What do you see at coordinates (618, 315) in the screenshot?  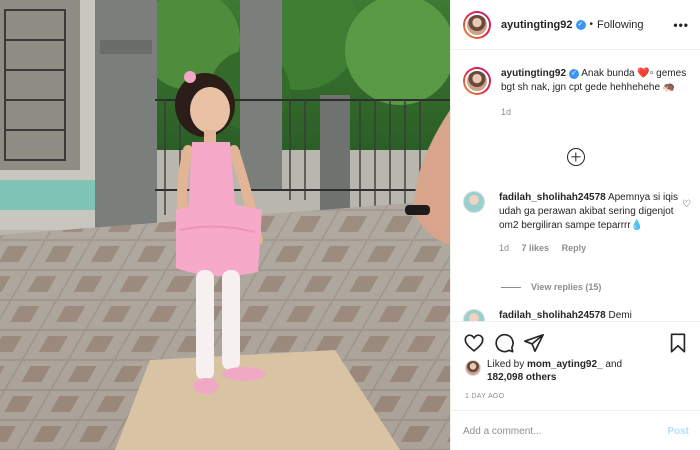 I see `comment-text: Demi` at bounding box center [618, 315].